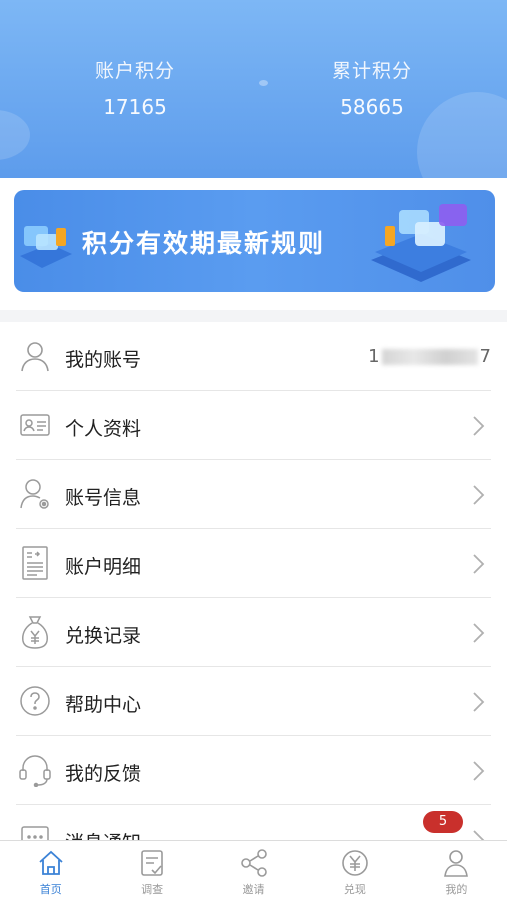 Image resolution: width=507 pixels, height=900 pixels. I want to click on home-icon, so click(51, 863).